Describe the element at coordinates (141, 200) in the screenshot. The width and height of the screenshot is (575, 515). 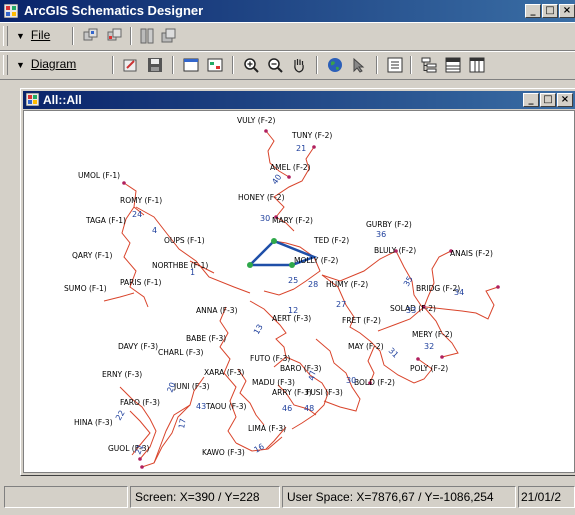
I see `node-label: ROMY (F-1)` at that location.